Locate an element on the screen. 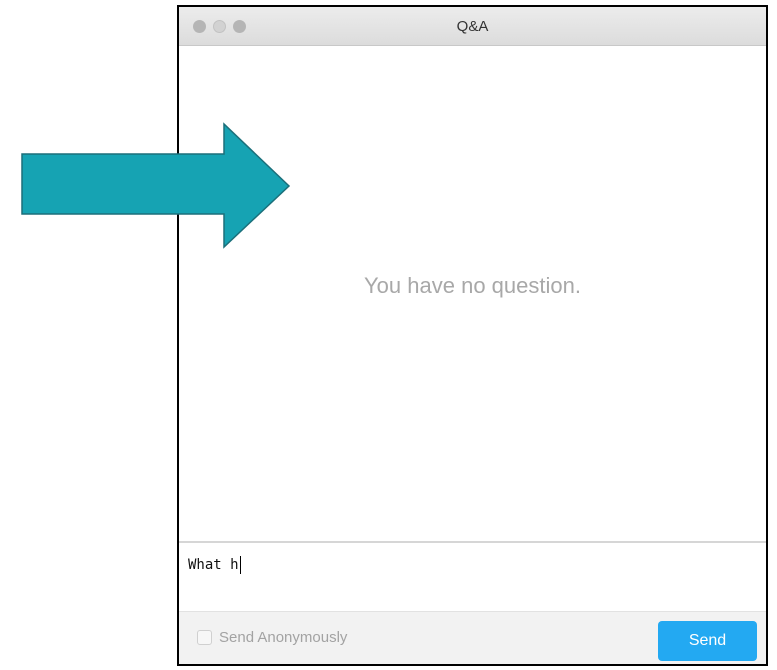  empty-state-message: You have no question. is located at coordinates (472, 285).